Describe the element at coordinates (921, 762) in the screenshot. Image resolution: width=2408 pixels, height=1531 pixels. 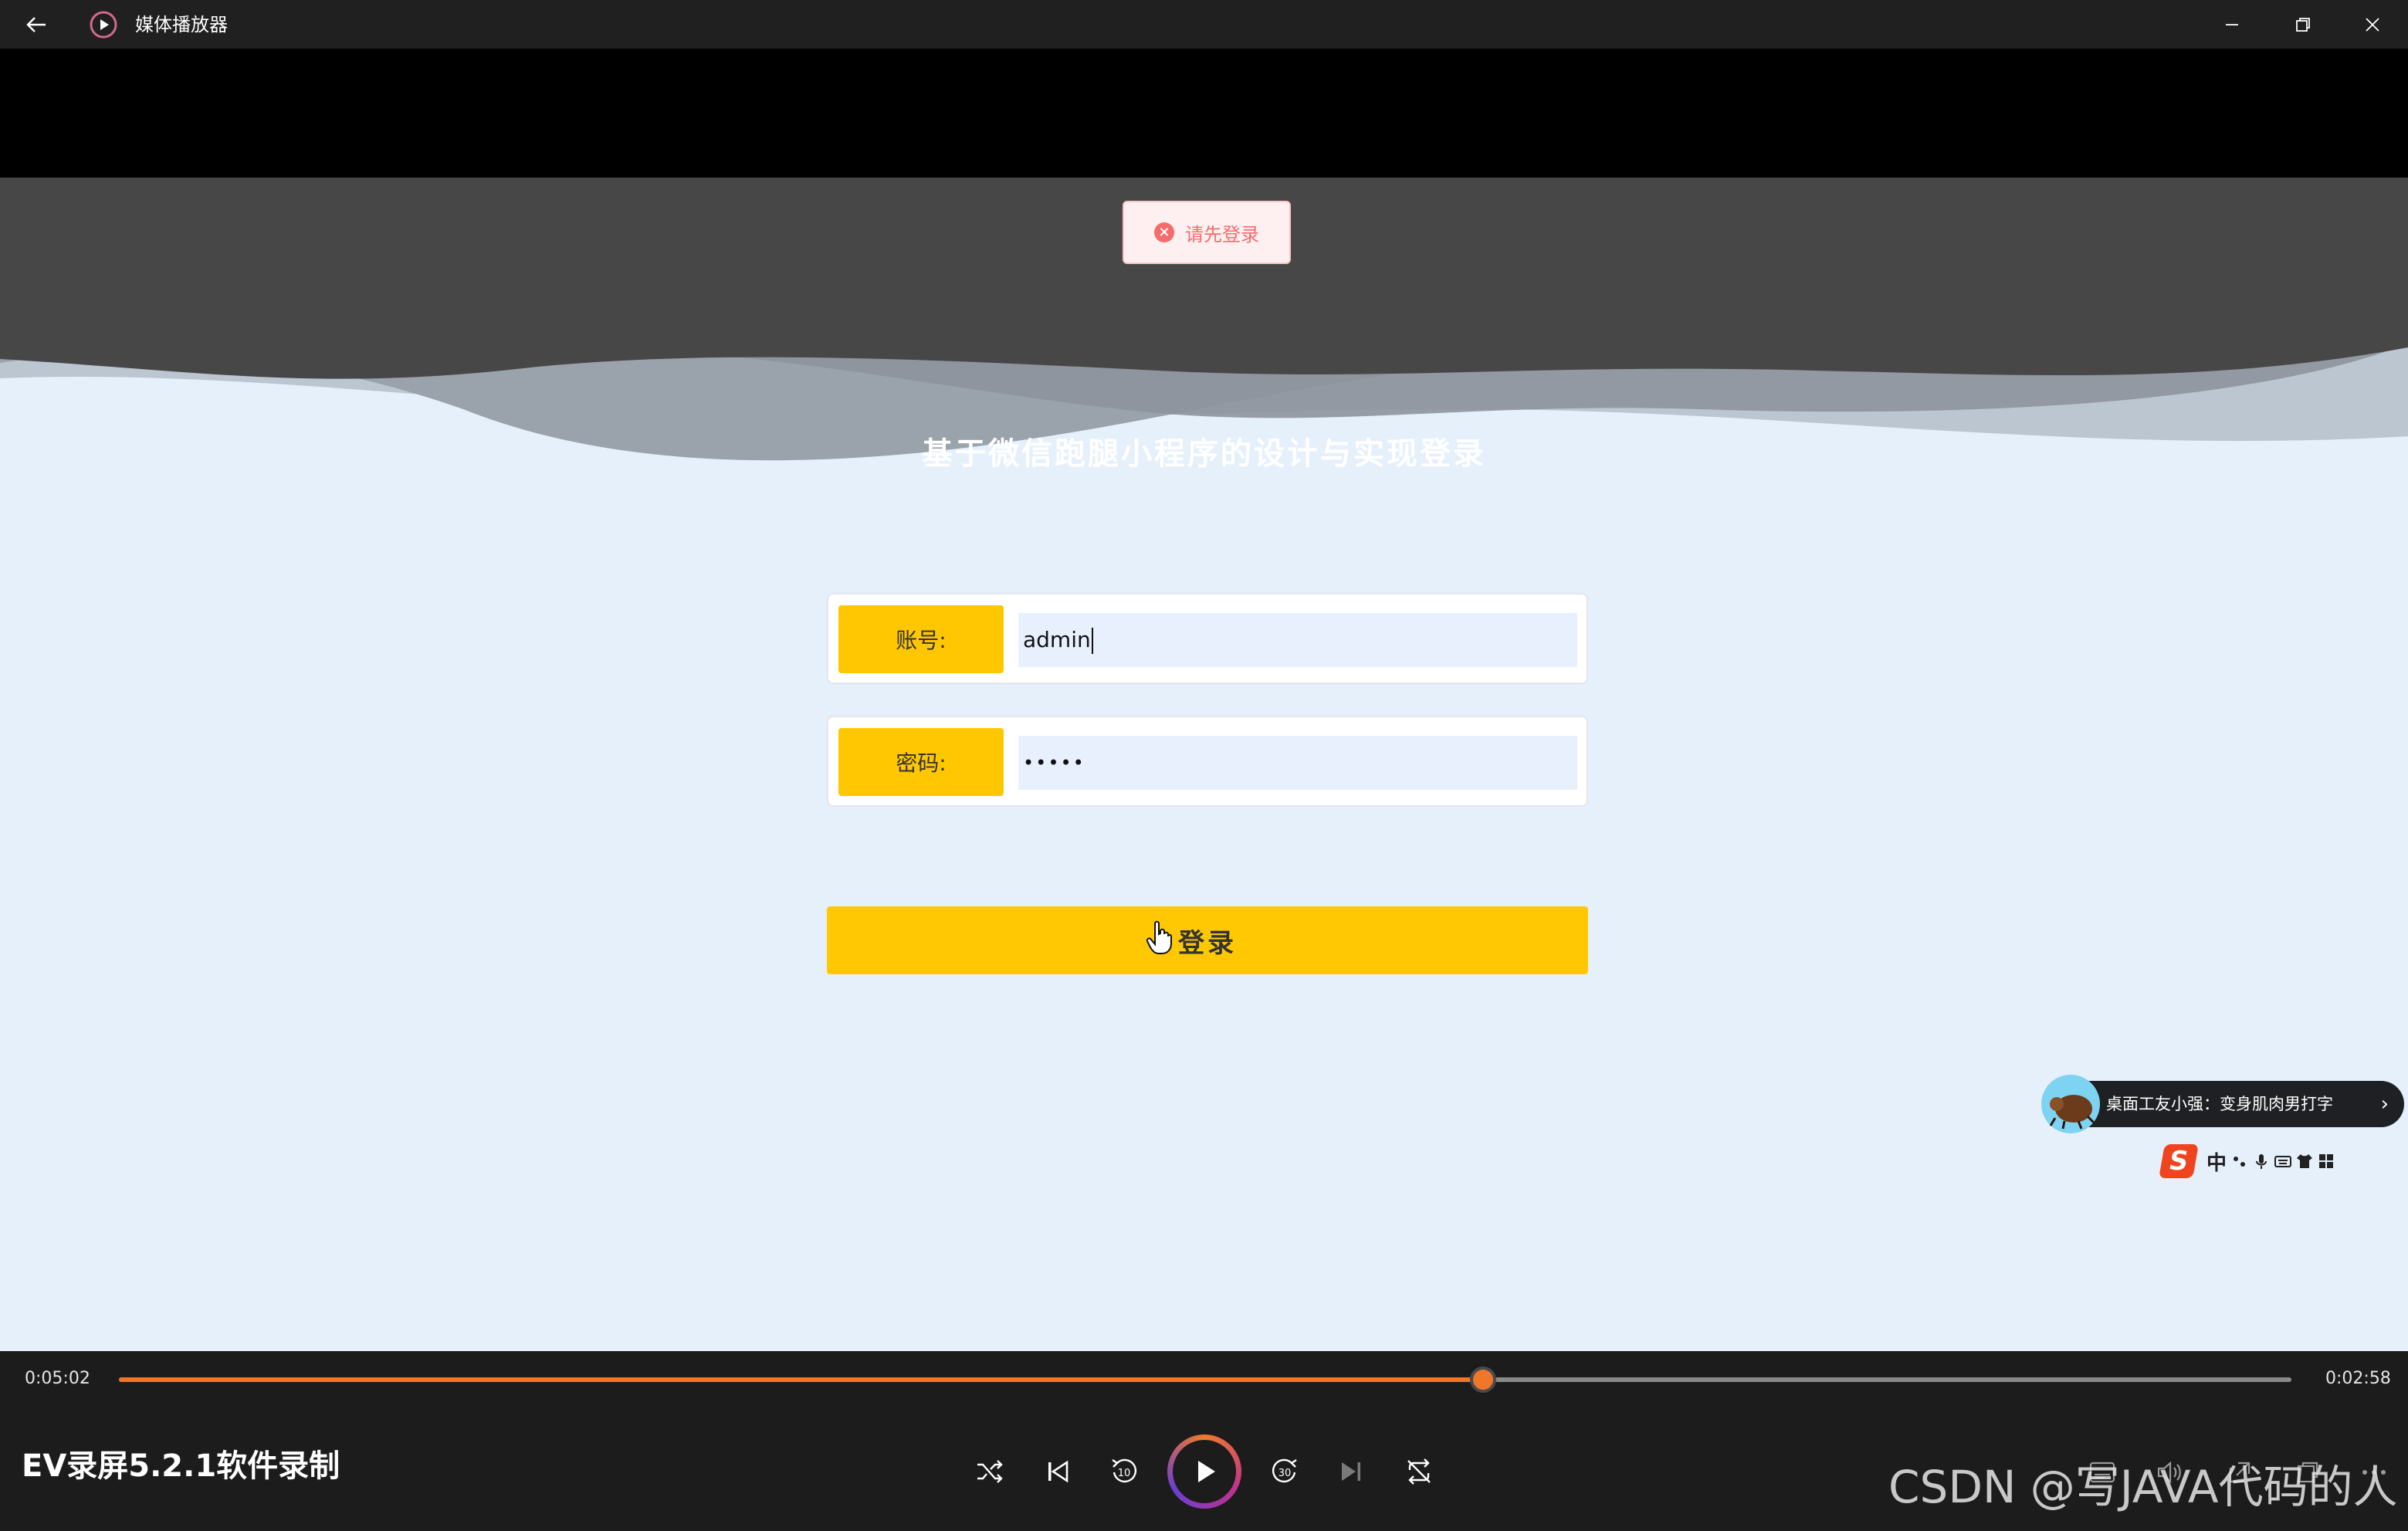
I see `password-label: 密码:` at that location.